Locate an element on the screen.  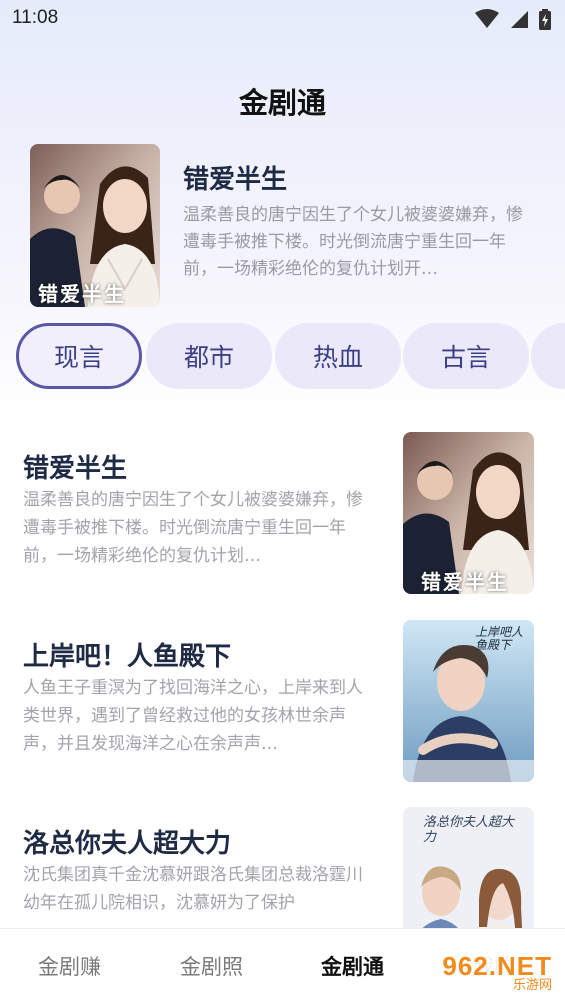
nav-tab-jinjuzhuan: 金剧赚 is located at coordinates (69, 966).